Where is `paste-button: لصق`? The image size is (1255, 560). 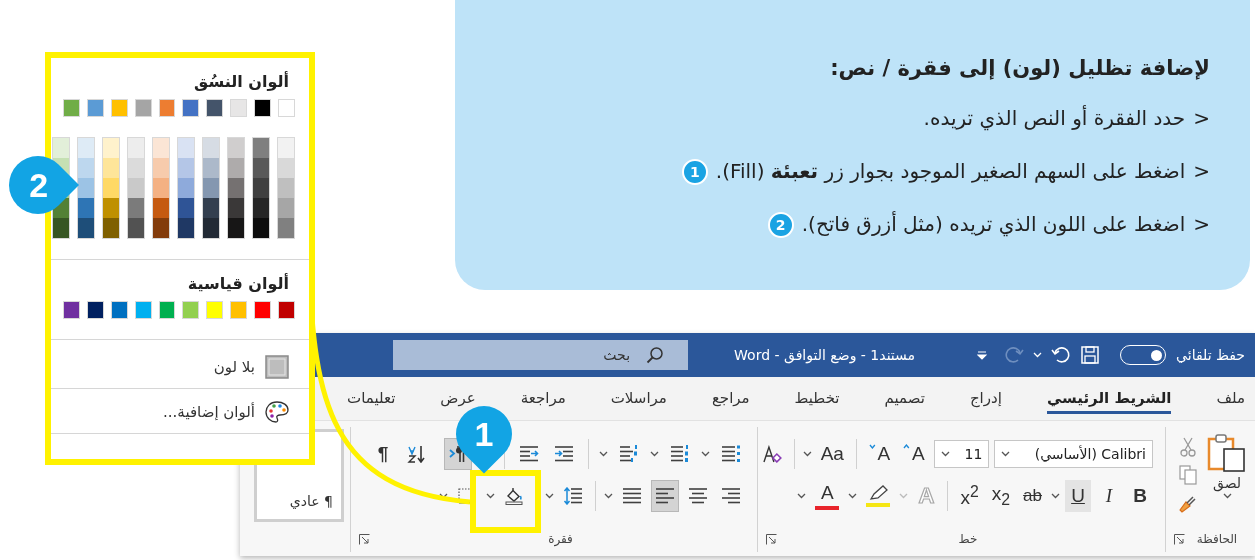 paste-button: لصق is located at coordinates (1227, 479).